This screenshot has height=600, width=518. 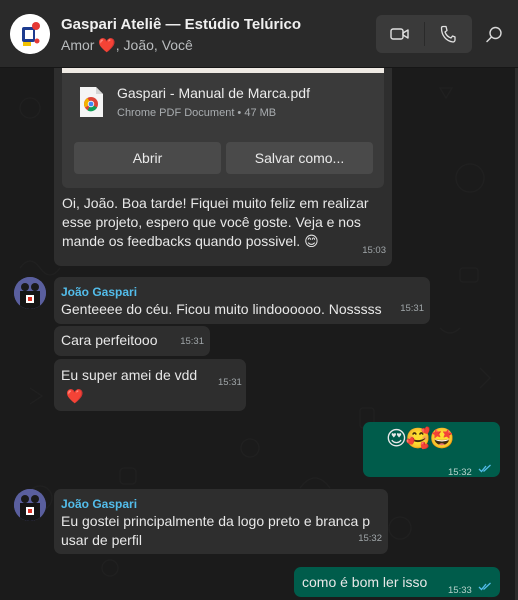 I want to click on message-text: Eu super amei de vdd, so click(x=129, y=375).